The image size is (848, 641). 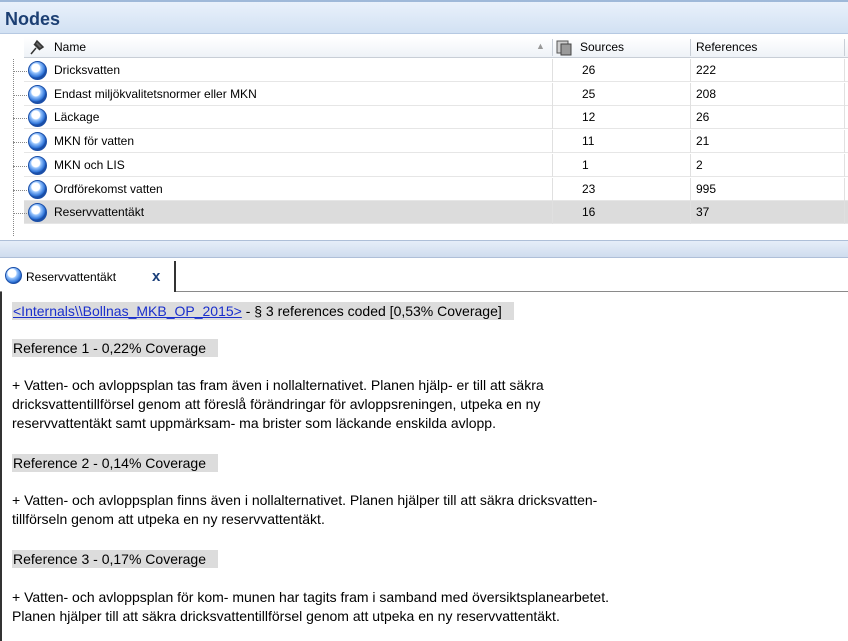 What do you see at coordinates (703, 212) in the screenshot?
I see `node-references-count: 37` at bounding box center [703, 212].